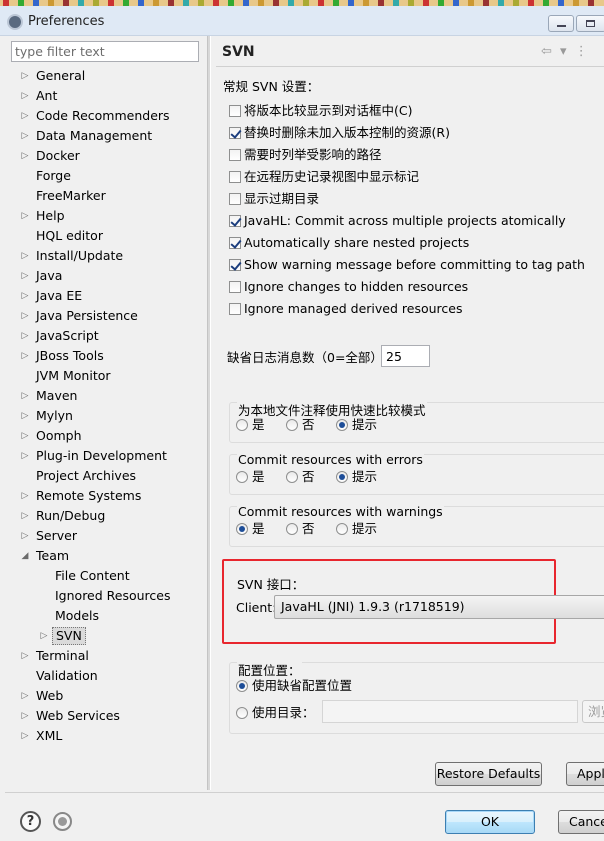 This screenshot has width=604, height=841. Describe the element at coordinates (103, 536) in the screenshot. I see `tree-item-server: ▷ Server` at that location.